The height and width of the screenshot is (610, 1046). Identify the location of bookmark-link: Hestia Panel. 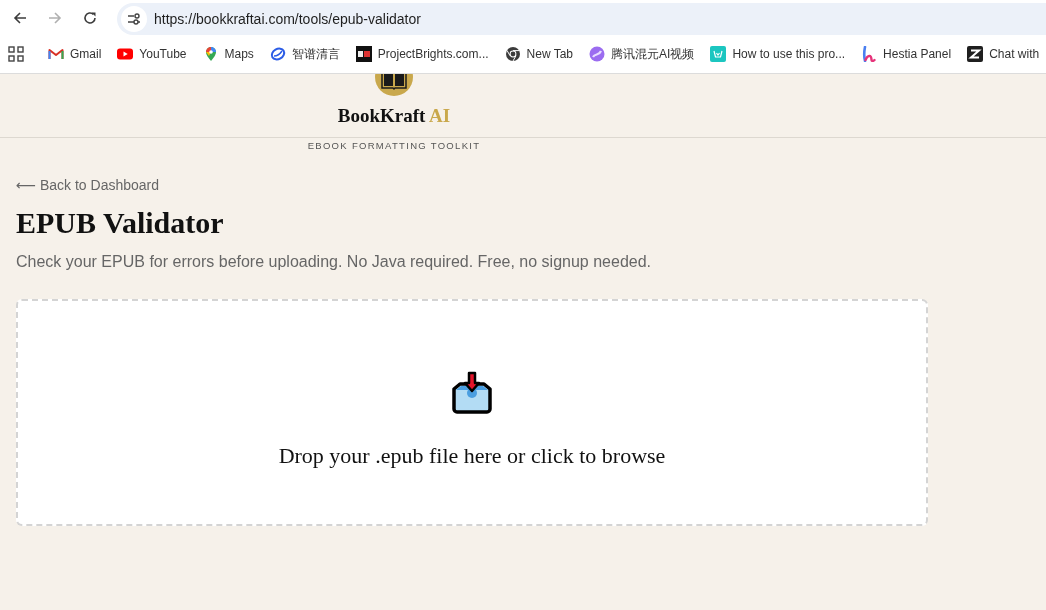
(906, 54).